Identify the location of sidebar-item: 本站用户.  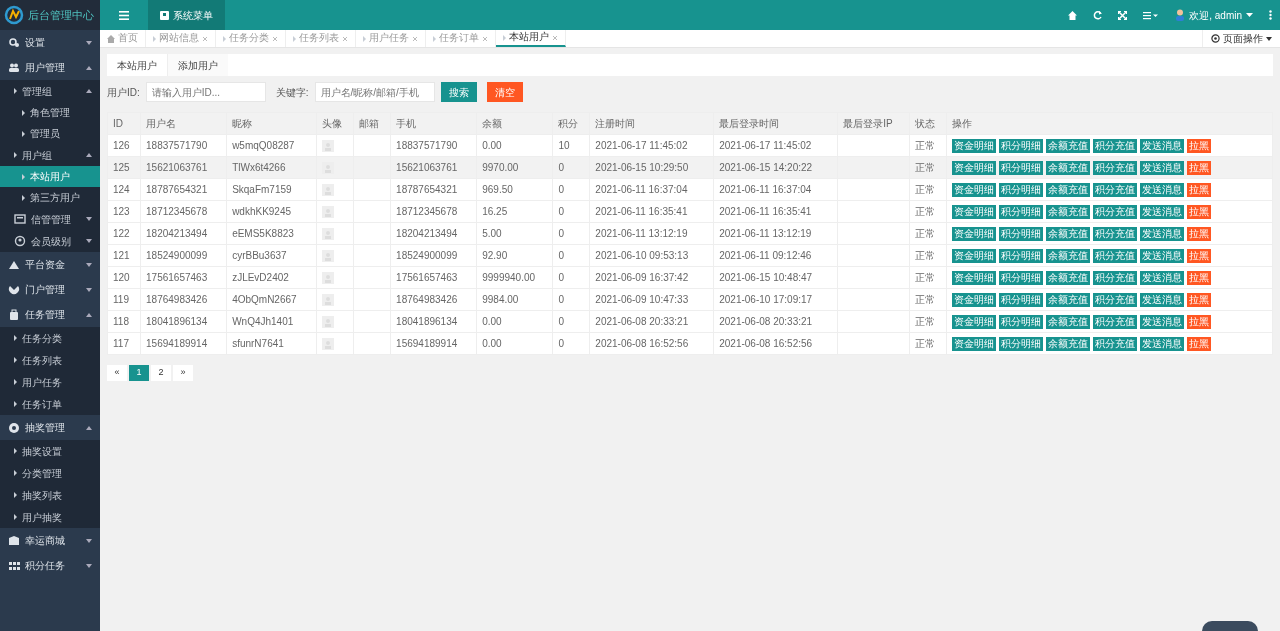
(50, 176).